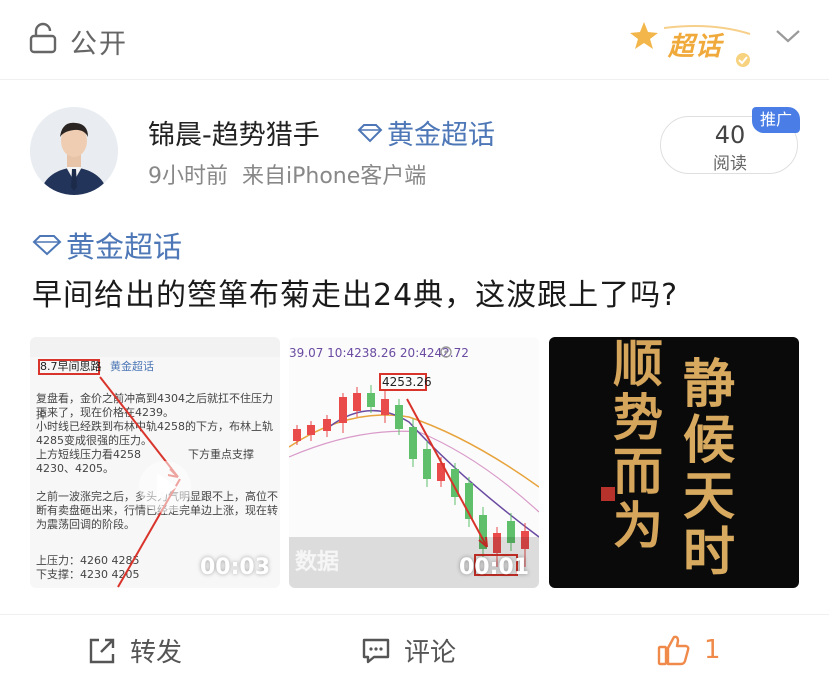 The width and height of the screenshot is (829, 692). I want to click on video-duration: 00:03, so click(234, 567).